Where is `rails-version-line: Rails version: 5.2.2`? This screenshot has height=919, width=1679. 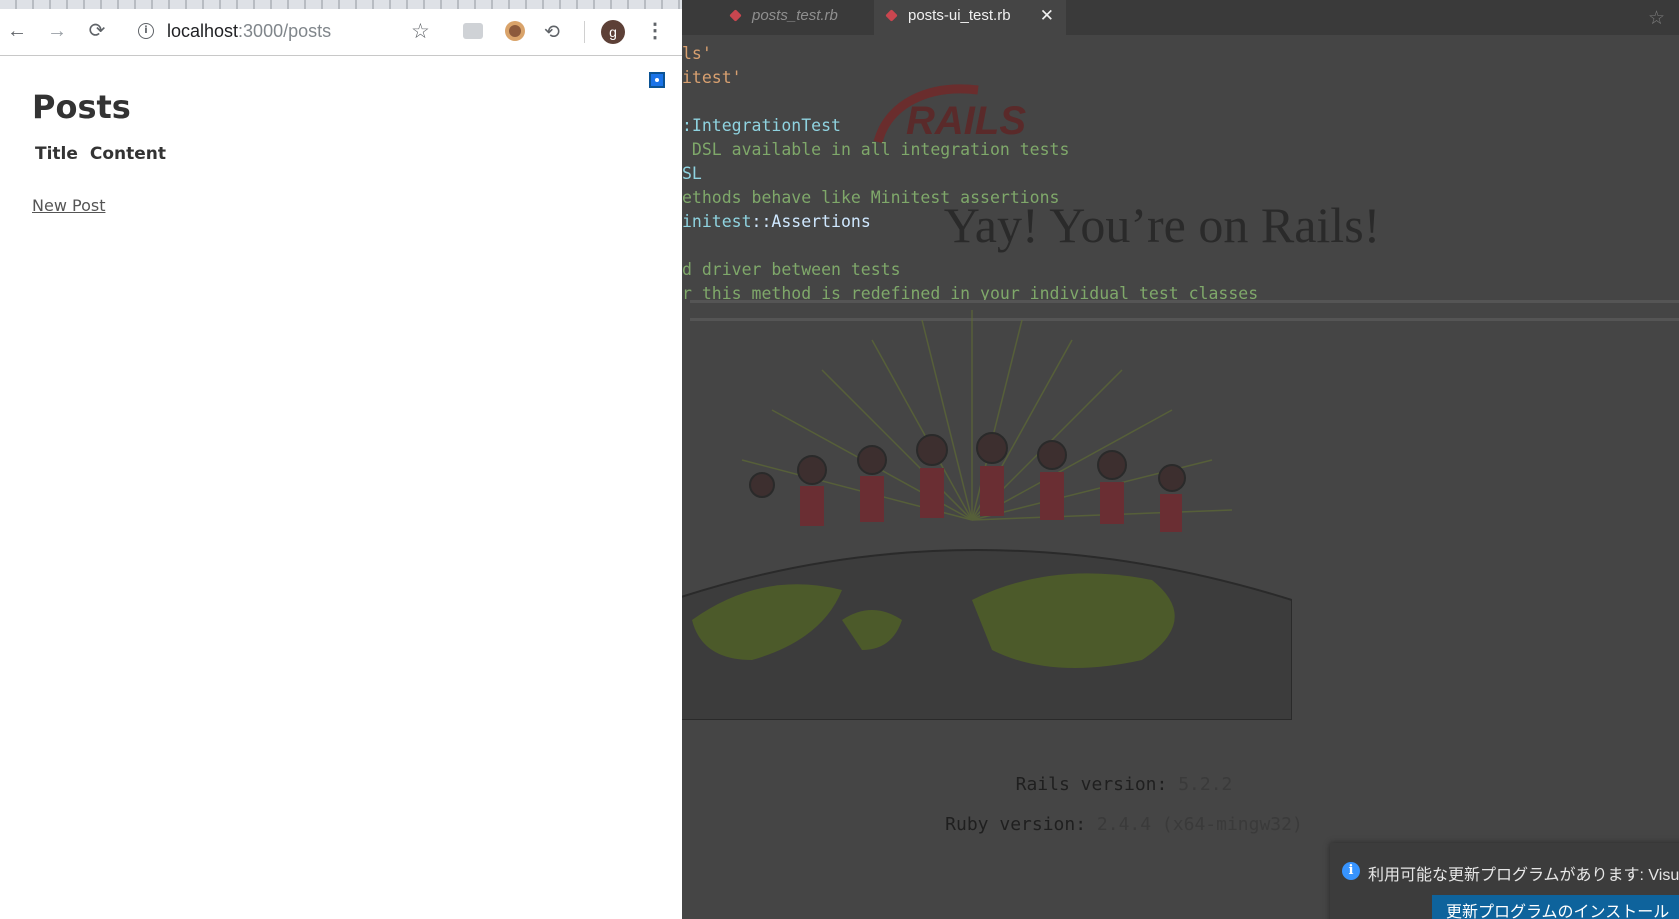 rails-version-line: Rails version: 5.2.2 is located at coordinates (1124, 784).